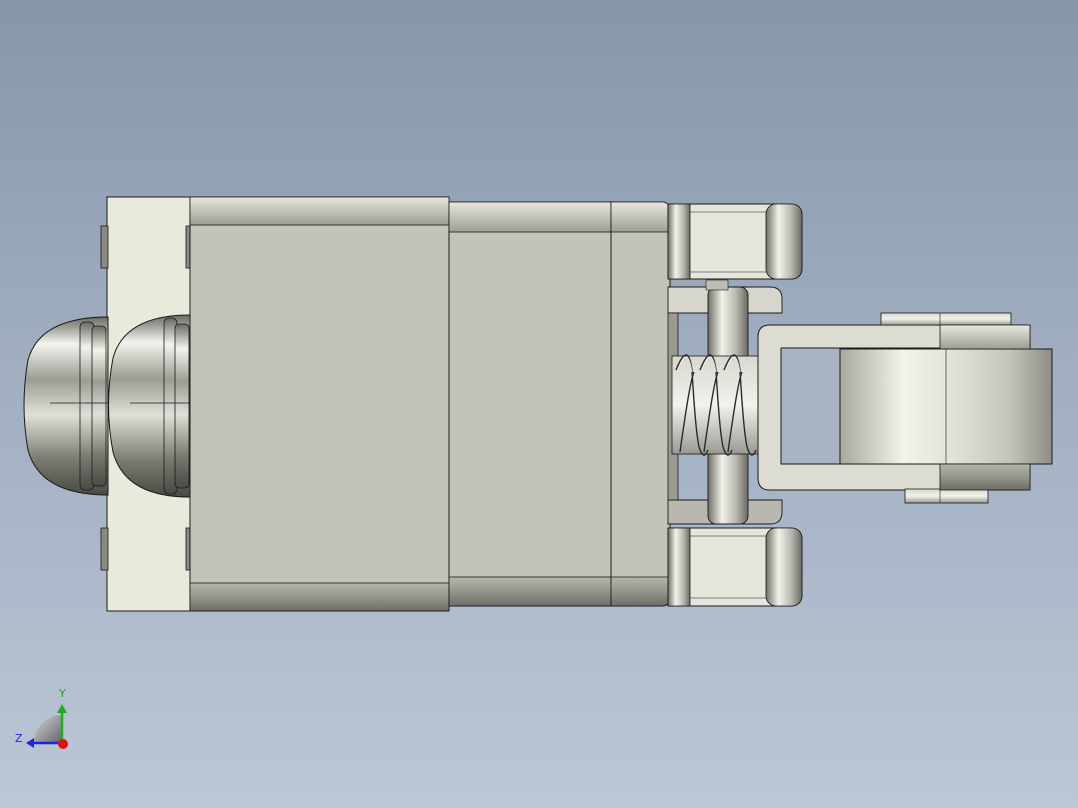  I want to click on return-spring, so click(716, 405).